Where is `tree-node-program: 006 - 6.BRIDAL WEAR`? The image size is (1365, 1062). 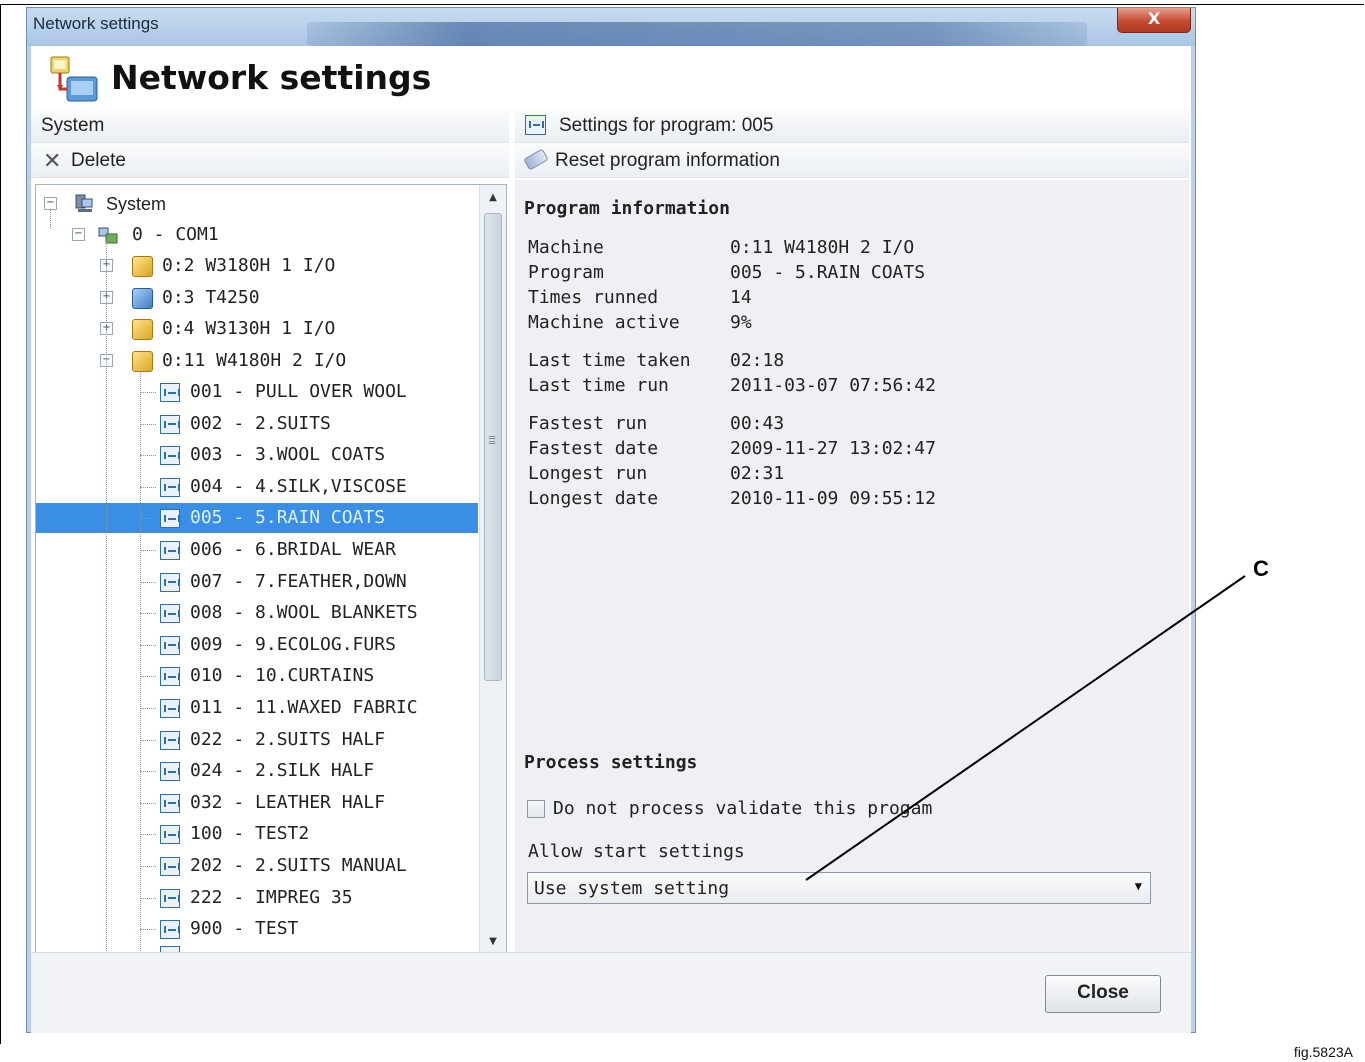
tree-node-program: 006 - 6.BRIDAL WEAR is located at coordinates (257, 550).